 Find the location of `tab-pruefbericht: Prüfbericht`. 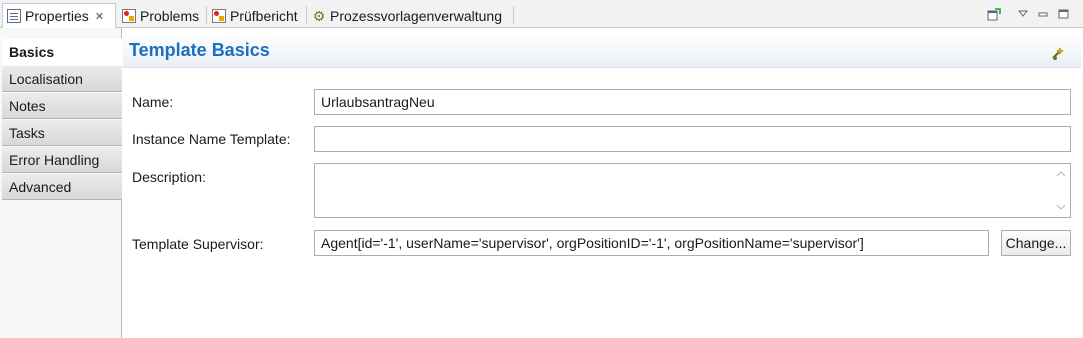

tab-pruefbericht: Prüfbericht is located at coordinates (255, 15).